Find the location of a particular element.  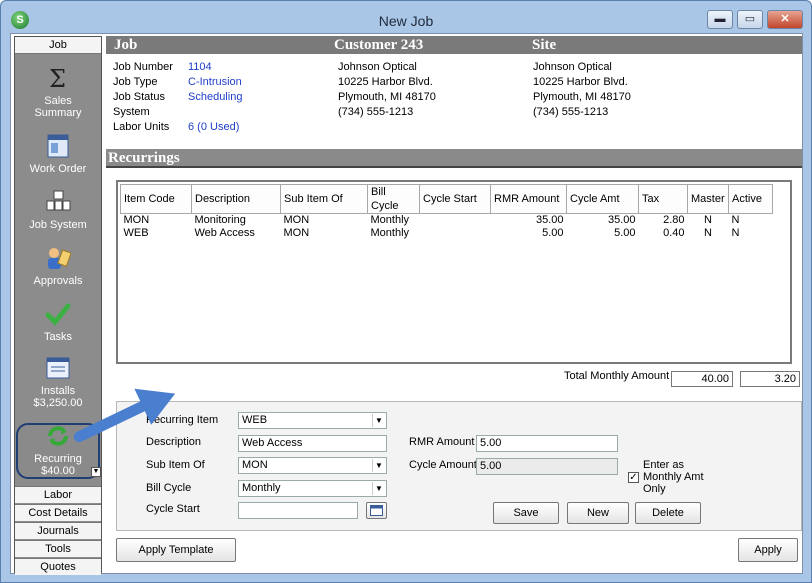

col-master: Master is located at coordinates (708, 199).